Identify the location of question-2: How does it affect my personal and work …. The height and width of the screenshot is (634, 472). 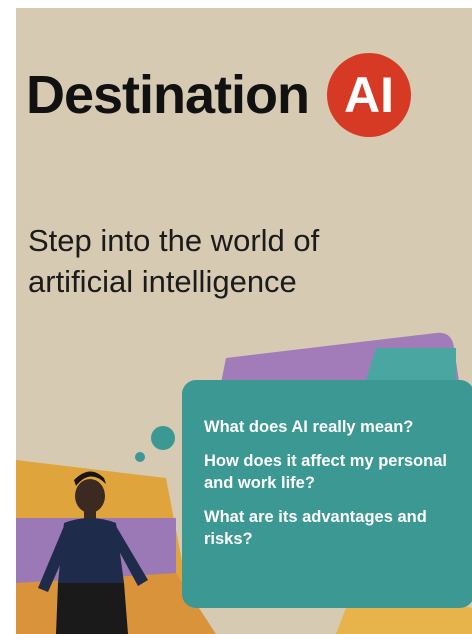
(325, 472).